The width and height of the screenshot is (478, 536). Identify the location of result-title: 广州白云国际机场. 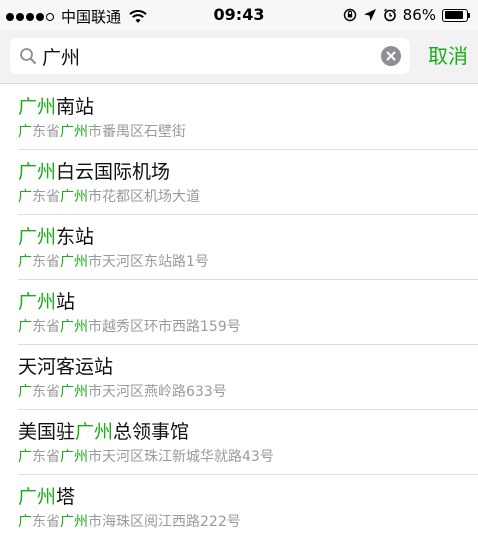
(94, 170).